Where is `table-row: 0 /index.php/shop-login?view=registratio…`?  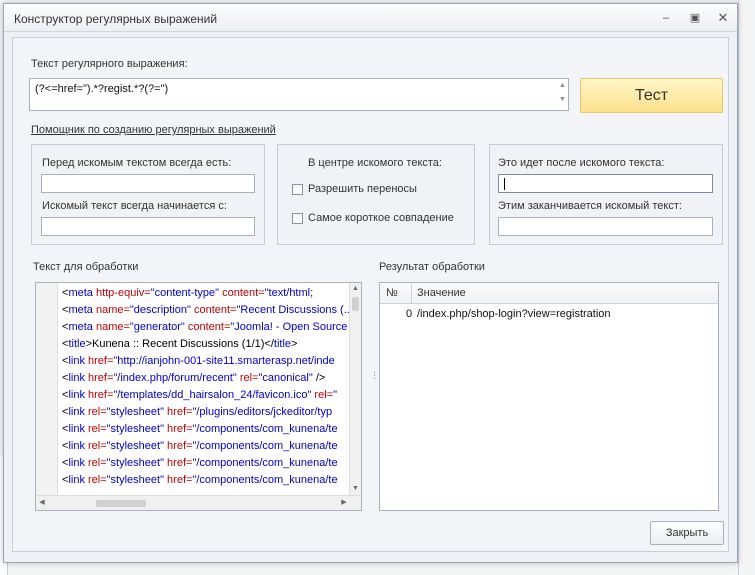
table-row: 0 /index.php/shop-login?view=registratio… is located at coordinates (549, 313).